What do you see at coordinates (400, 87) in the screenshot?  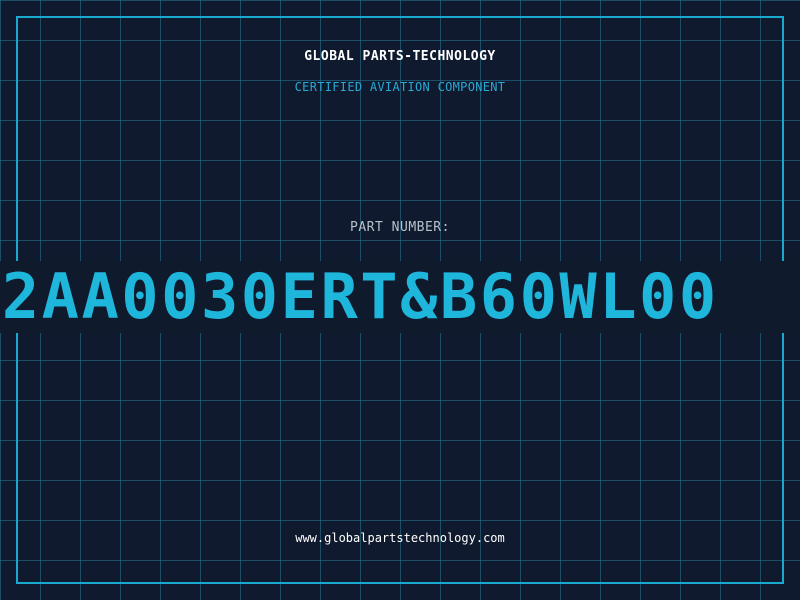 I see `certification-subtitle: CERTIFIED AVIATION COMPONENT` at bounding box center [400, 87].